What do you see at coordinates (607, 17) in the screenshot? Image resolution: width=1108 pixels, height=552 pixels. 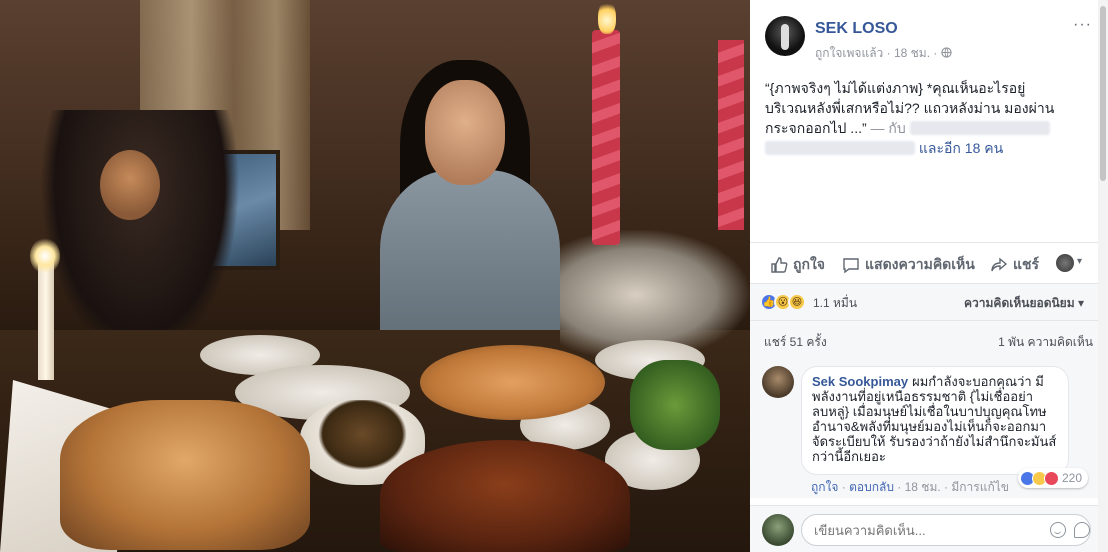 I see `photo-candle-flame` at bounding box center [607, 17].